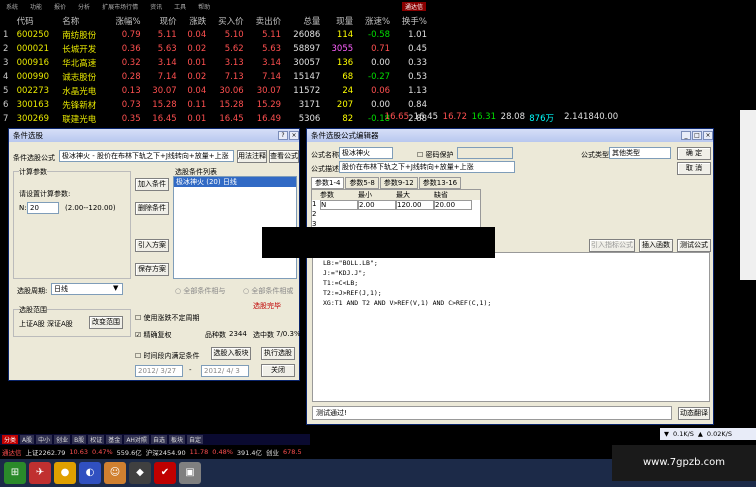 The image size is (756, 487). I want to click on ok-button: 确 定, so click(694, 153).